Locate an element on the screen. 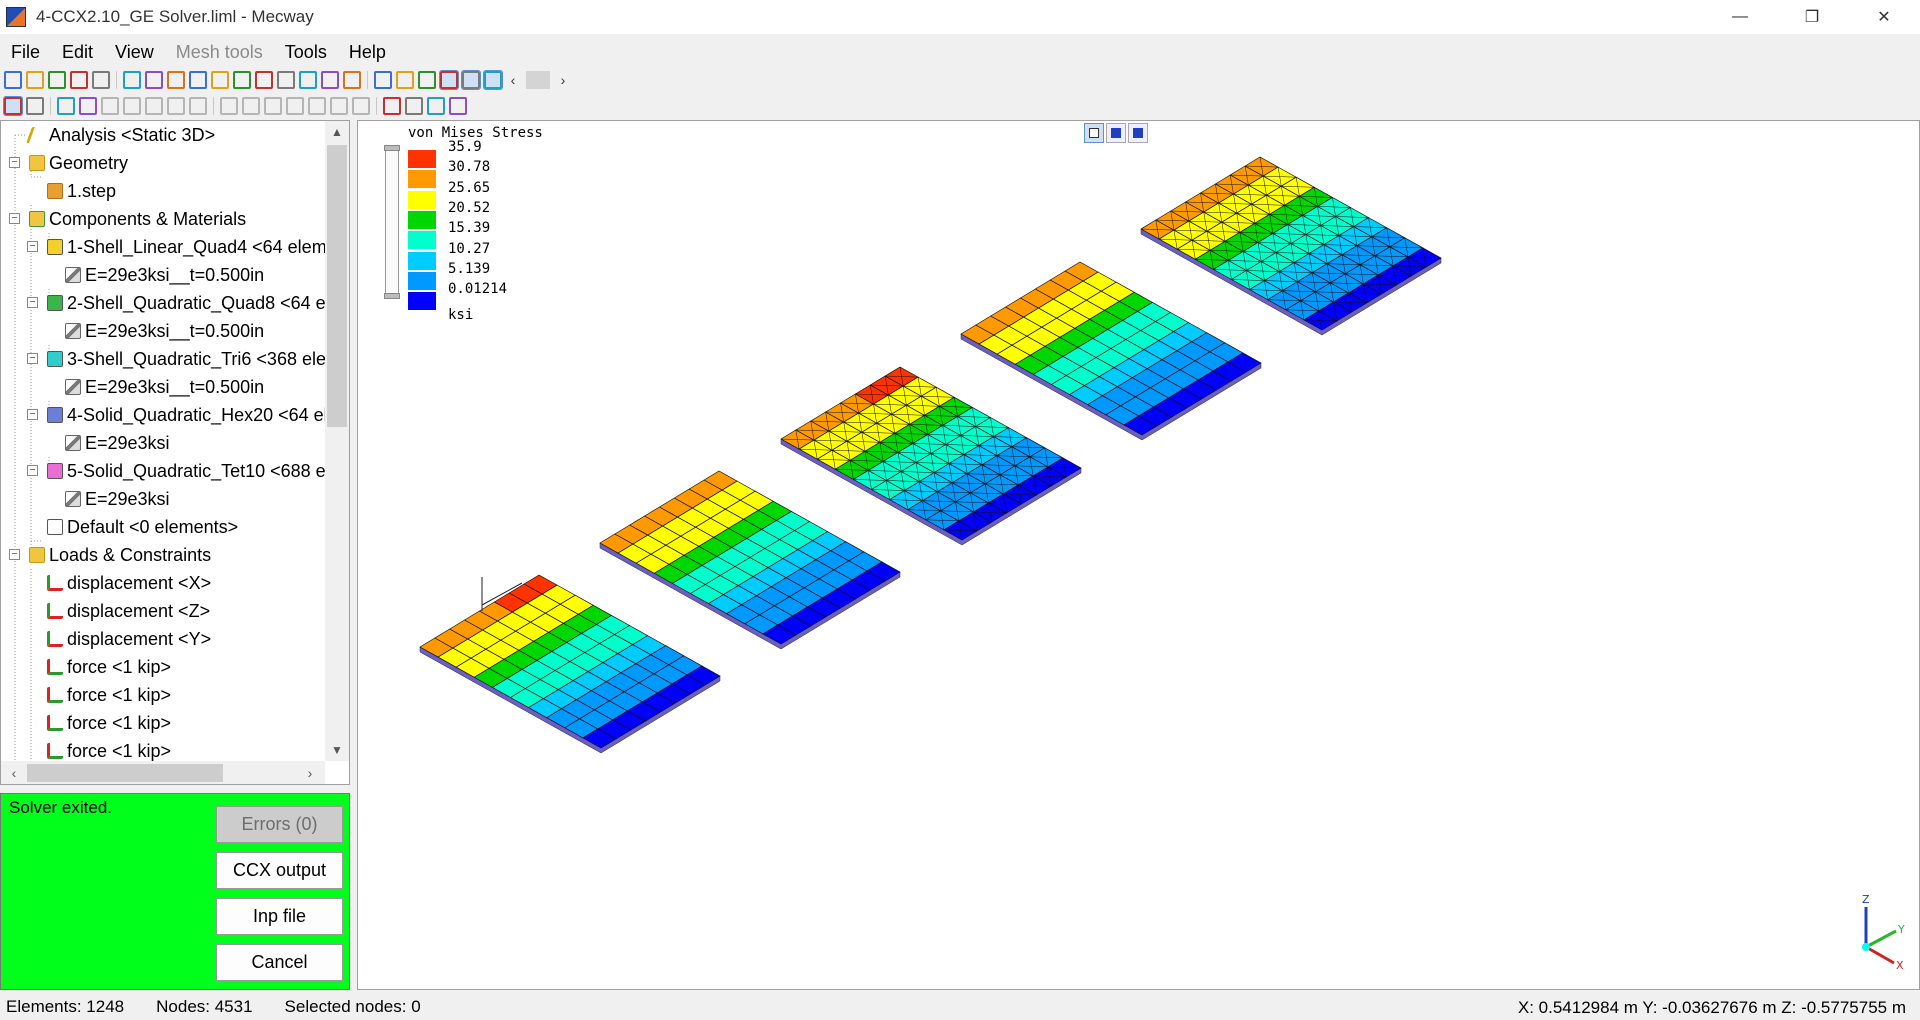  extrude-icon is located at coordinates (295, 106).